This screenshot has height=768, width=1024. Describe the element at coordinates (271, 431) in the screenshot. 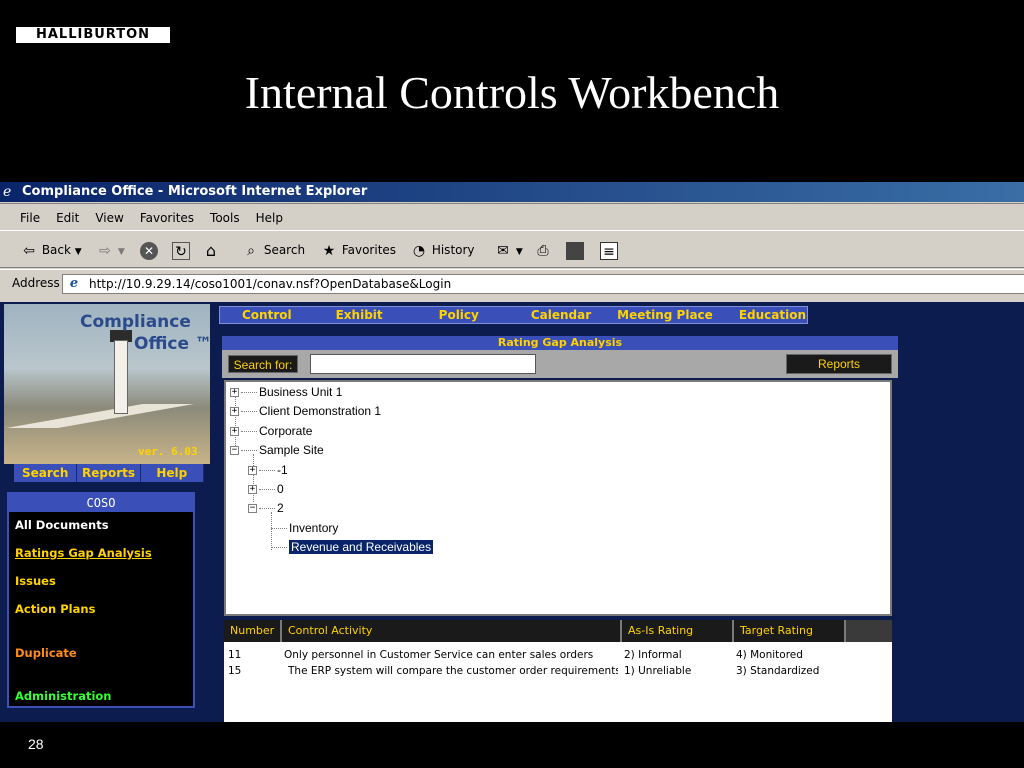

I see `tree-node: + Corporate` at that location.